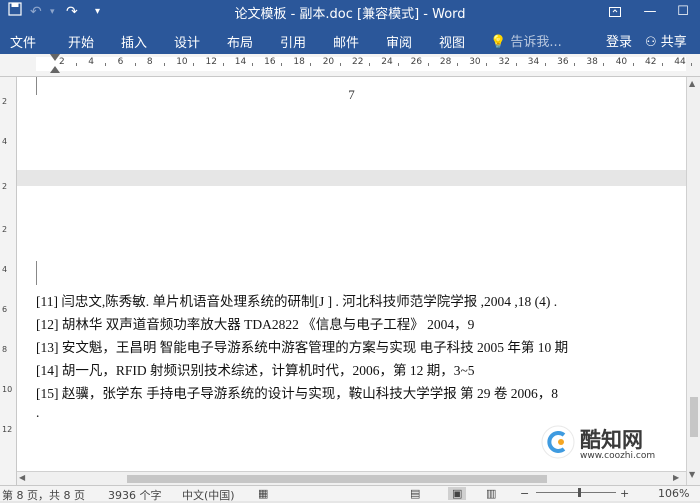  Describe the element at coordinates (208, 495) in the screenshot. I see `language-status: 中文(中国)` at that location.